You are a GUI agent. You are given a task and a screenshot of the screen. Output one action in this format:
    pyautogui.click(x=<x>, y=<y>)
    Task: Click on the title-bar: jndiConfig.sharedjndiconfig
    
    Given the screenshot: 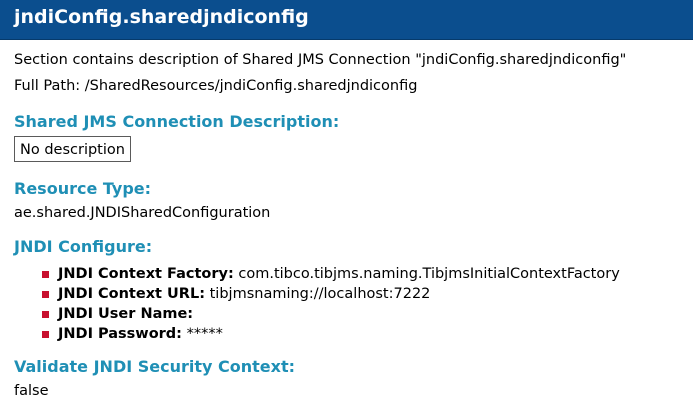 What is the action you would take?
    pyautogui.click(x=346, y=20)
    